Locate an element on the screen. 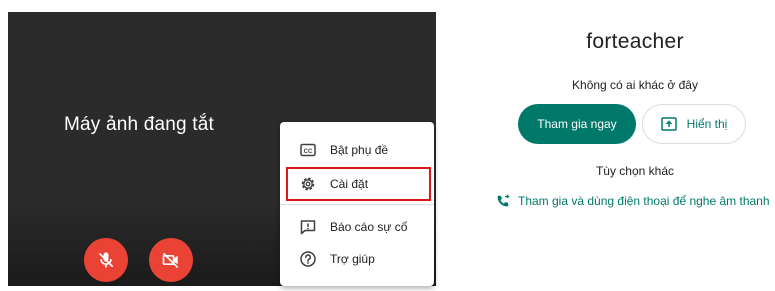 Image resolution: width=775 pixels, height=291 pixels. report-problem-icon is located at coordinates (308, 227).